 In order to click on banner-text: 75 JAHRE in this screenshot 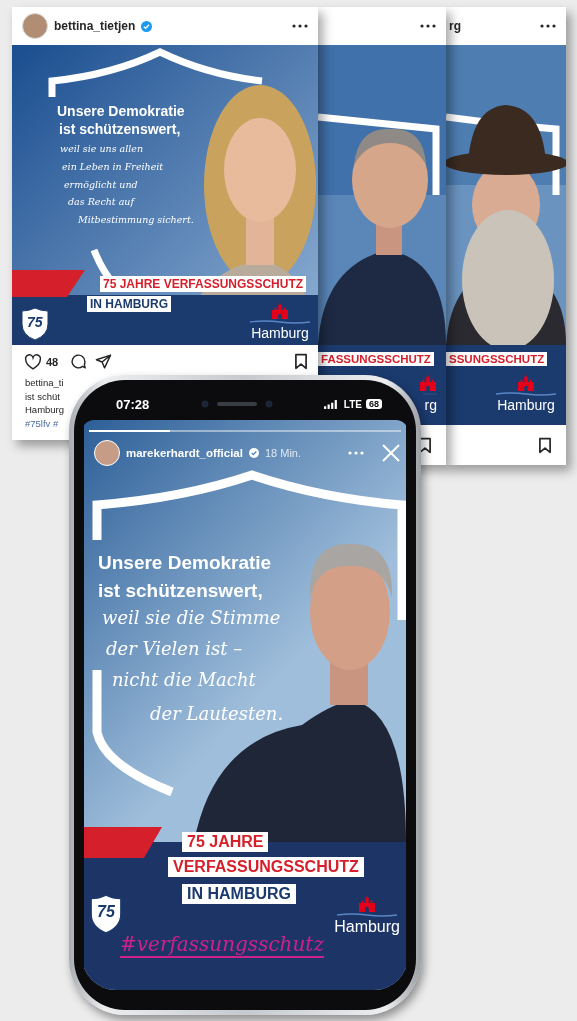, I will do `click(225, 842)`.